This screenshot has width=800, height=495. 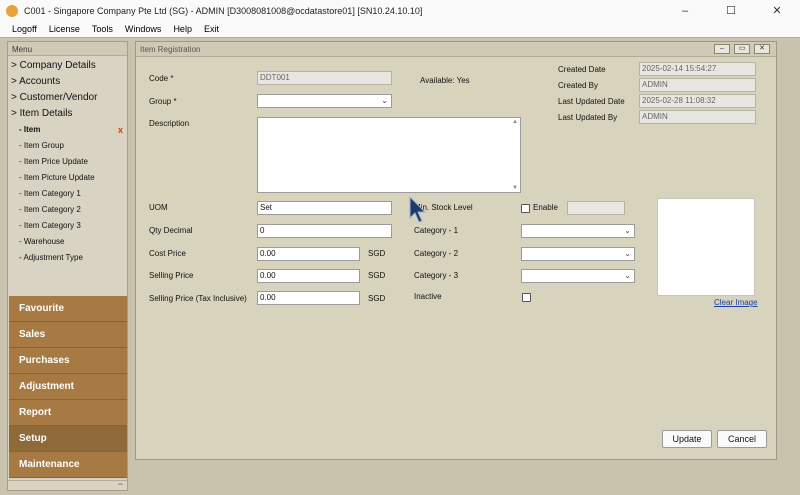 What do you see at coordinates (525, 208) in the screenshot?
I see `enable-checkbox` at bounding box center [525, 208].